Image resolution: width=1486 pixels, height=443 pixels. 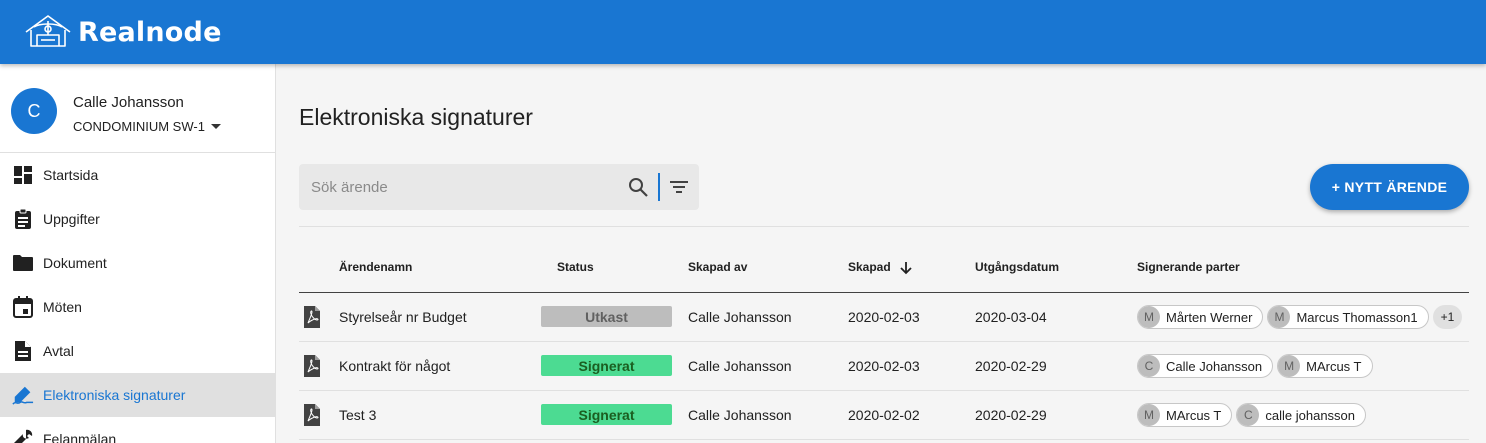 What do you see at coordinates (375, 267) in the screenshot?
I see `column-header-name: Ärendenamn` at bounding box center [375, 267].